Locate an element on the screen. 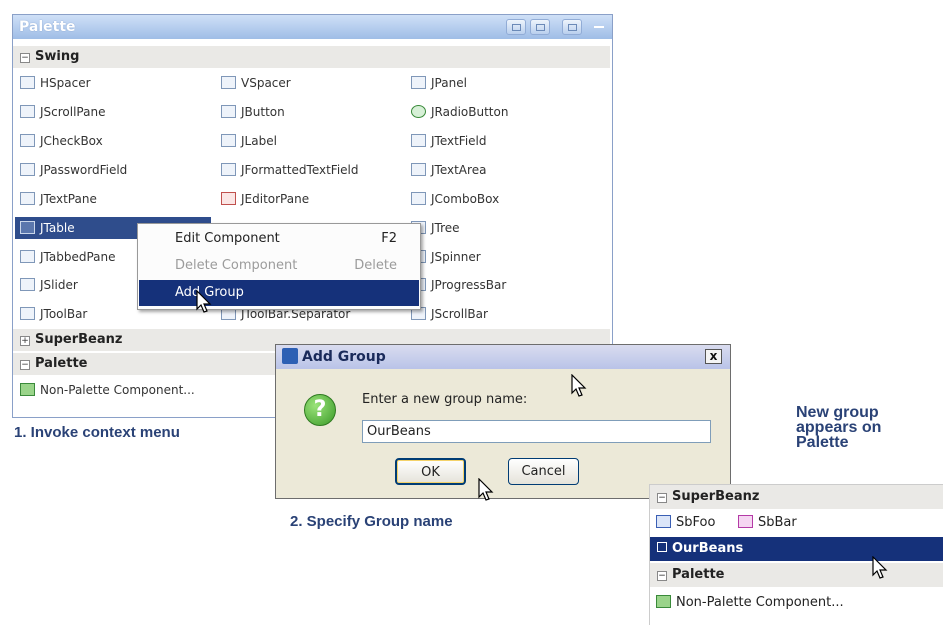 This screenshot has height=625, width=943. caption-step2: 2. Specify Group name is located at coordinates (371, 521).